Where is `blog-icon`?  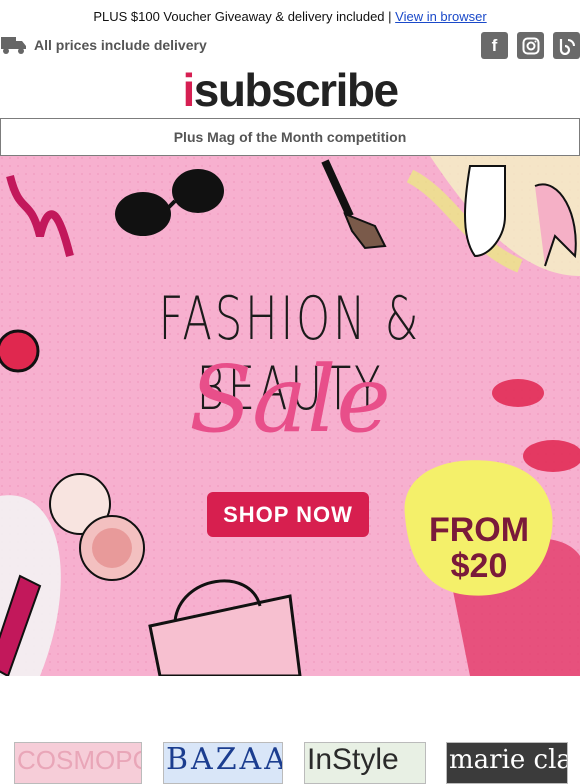 blog-icon is located at coordinates (566, 45).